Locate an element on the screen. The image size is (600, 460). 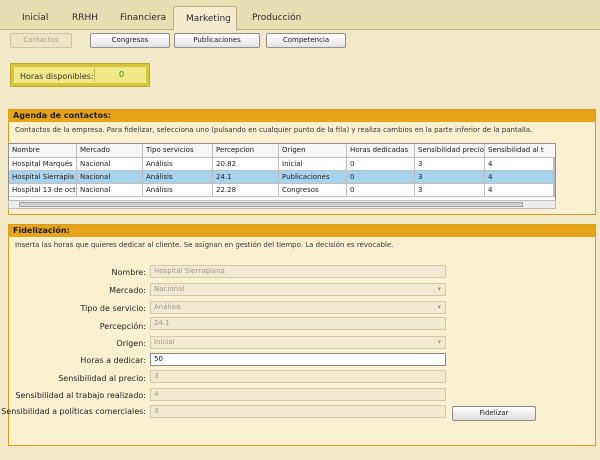
mercado-label: Mercado: is located at coordinates (127, 290).